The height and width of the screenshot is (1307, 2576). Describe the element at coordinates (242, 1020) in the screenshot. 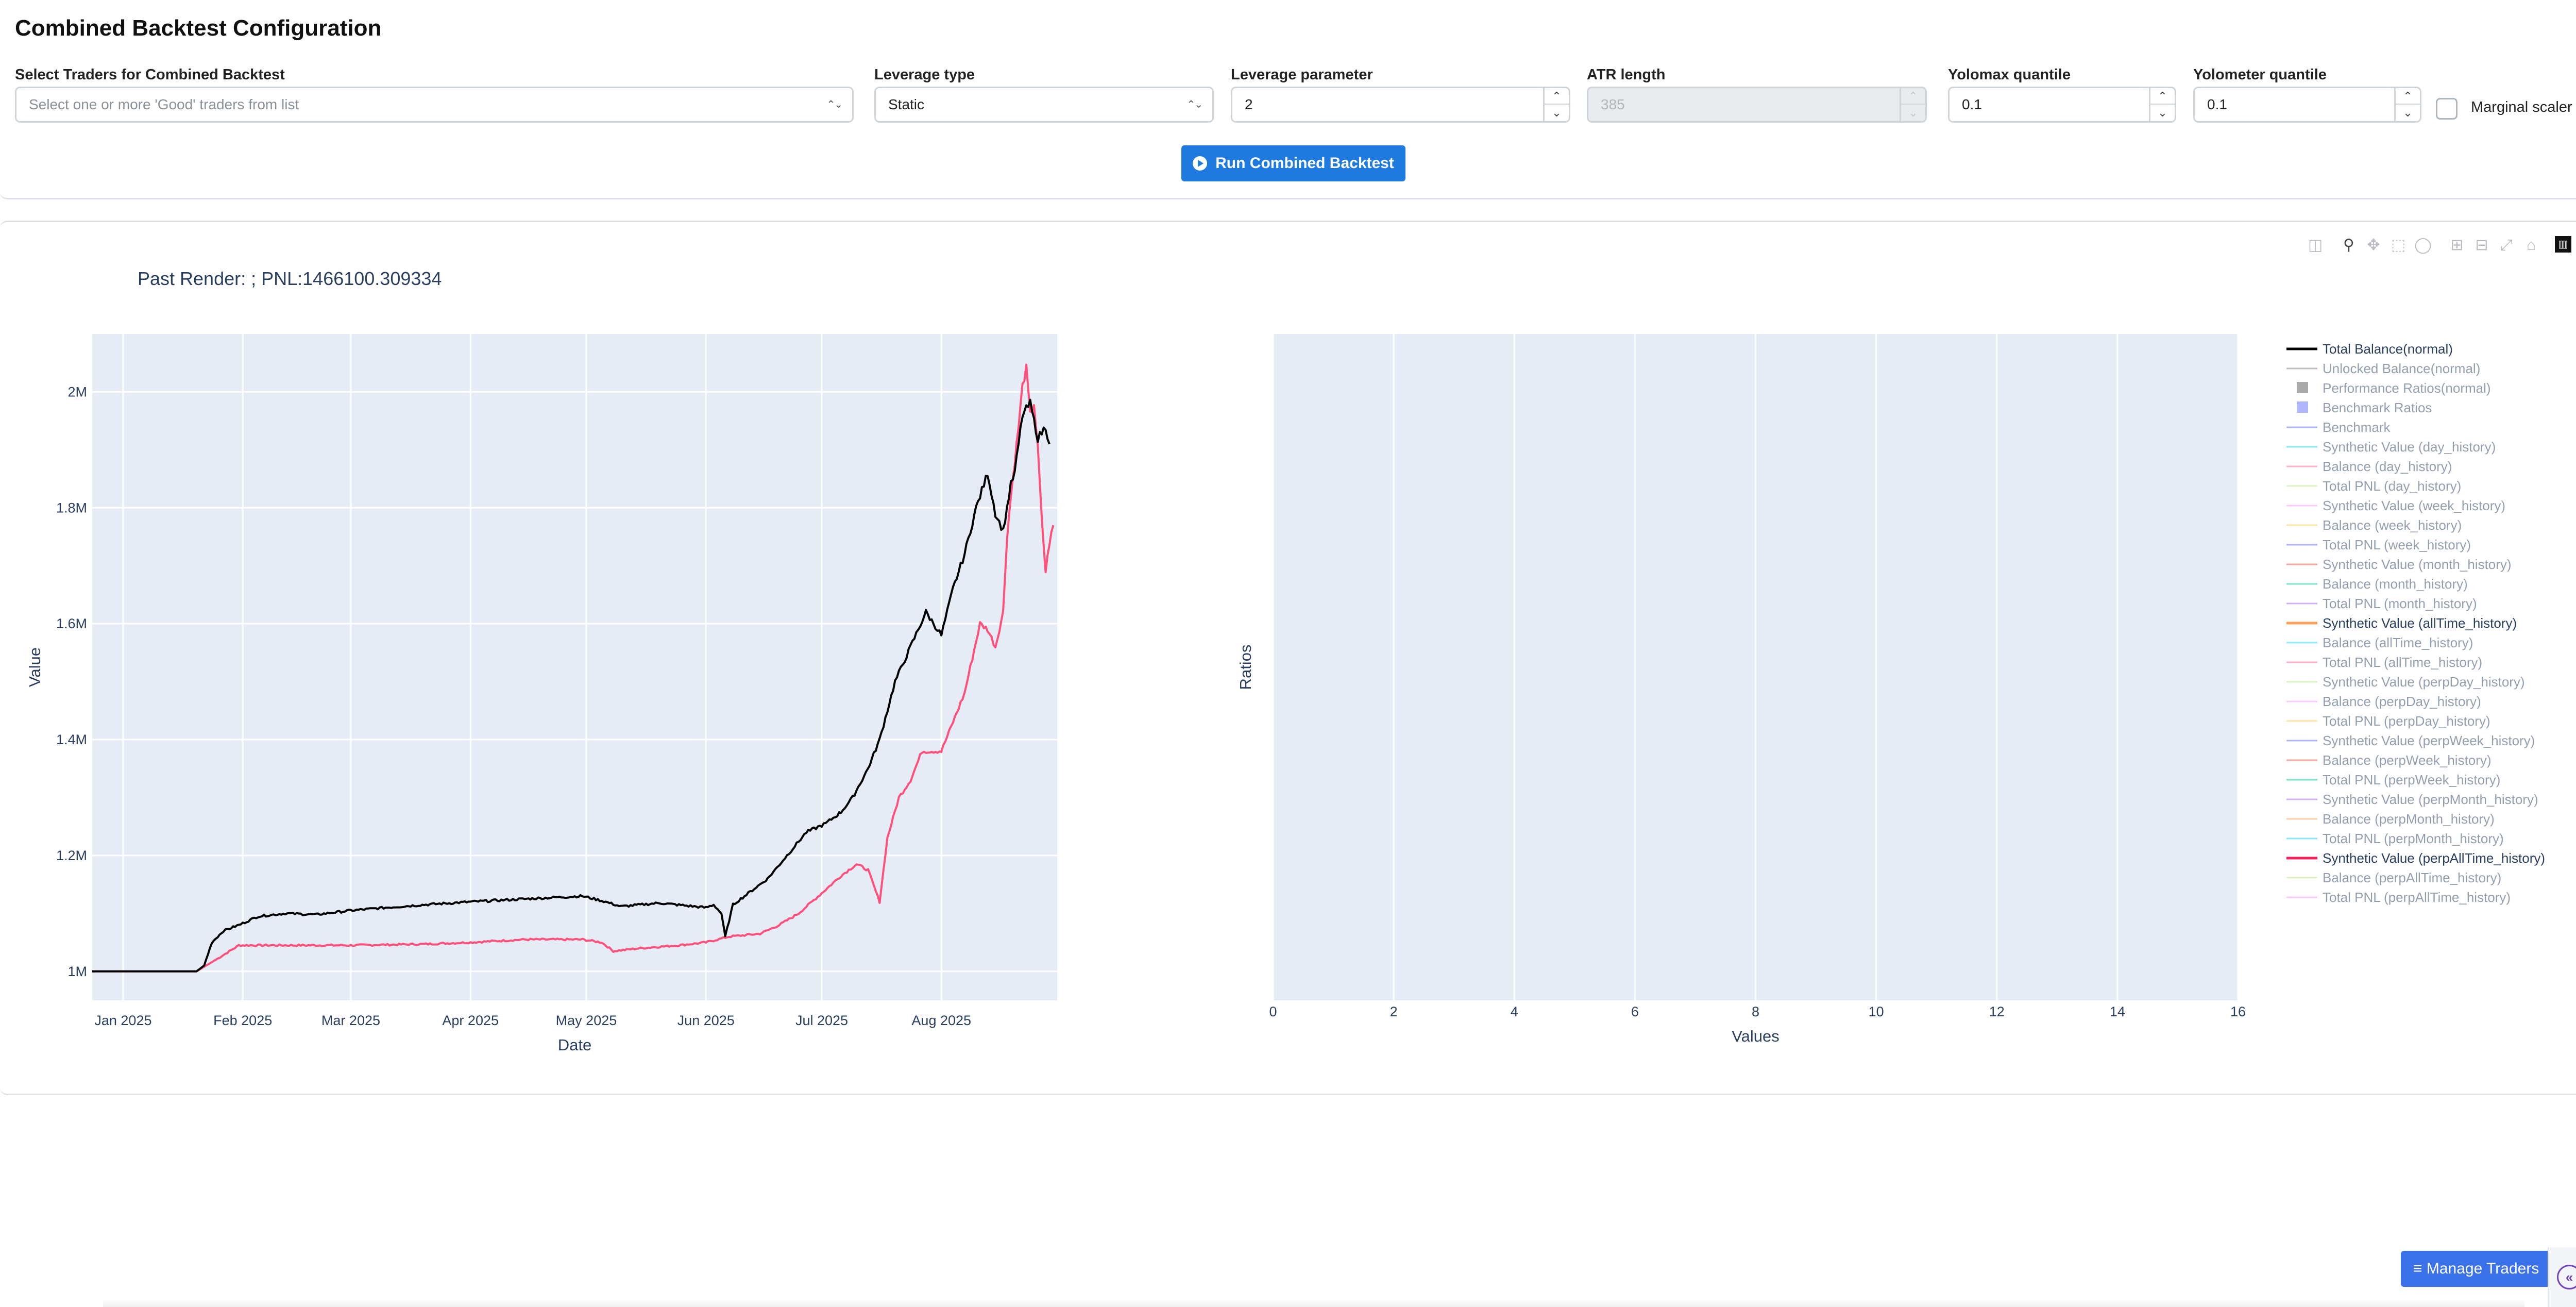

I see `x-tick-label: Feb 2025` at that location.